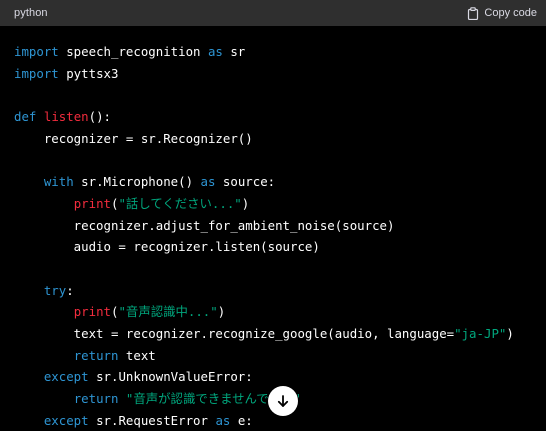 The width and height of the screenshot is (546, 431). I want to click on scroll-to-bottom-button, so click(283, 401).